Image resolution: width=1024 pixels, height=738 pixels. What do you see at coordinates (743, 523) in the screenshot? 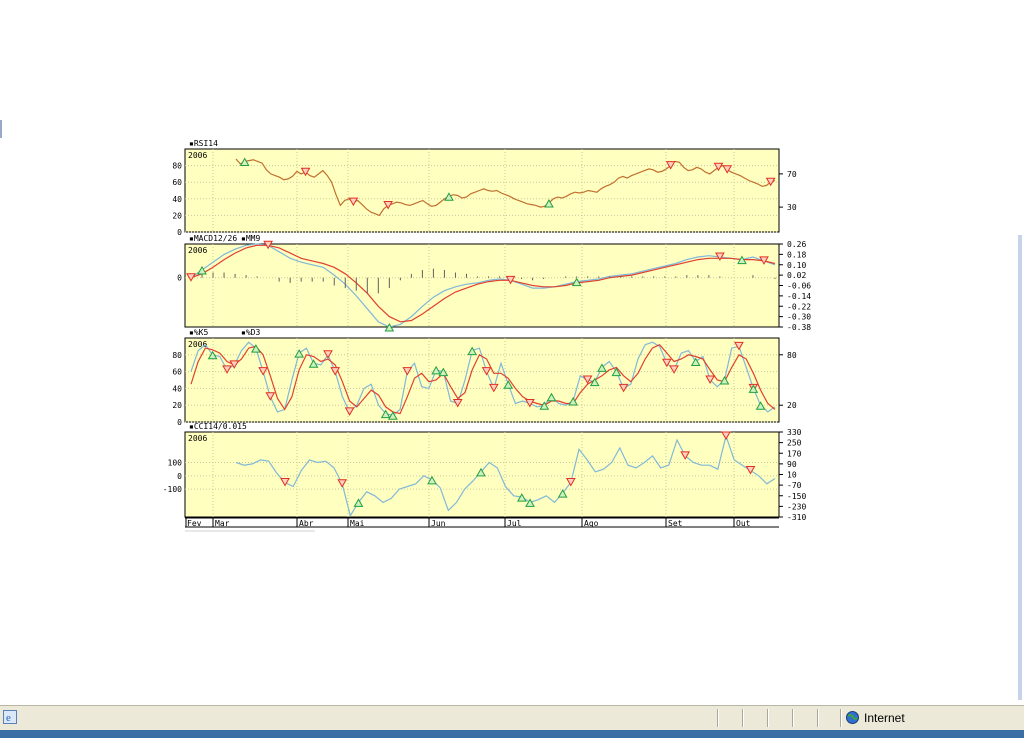
I see `month-label: Out` at bounding box center [743, 523].